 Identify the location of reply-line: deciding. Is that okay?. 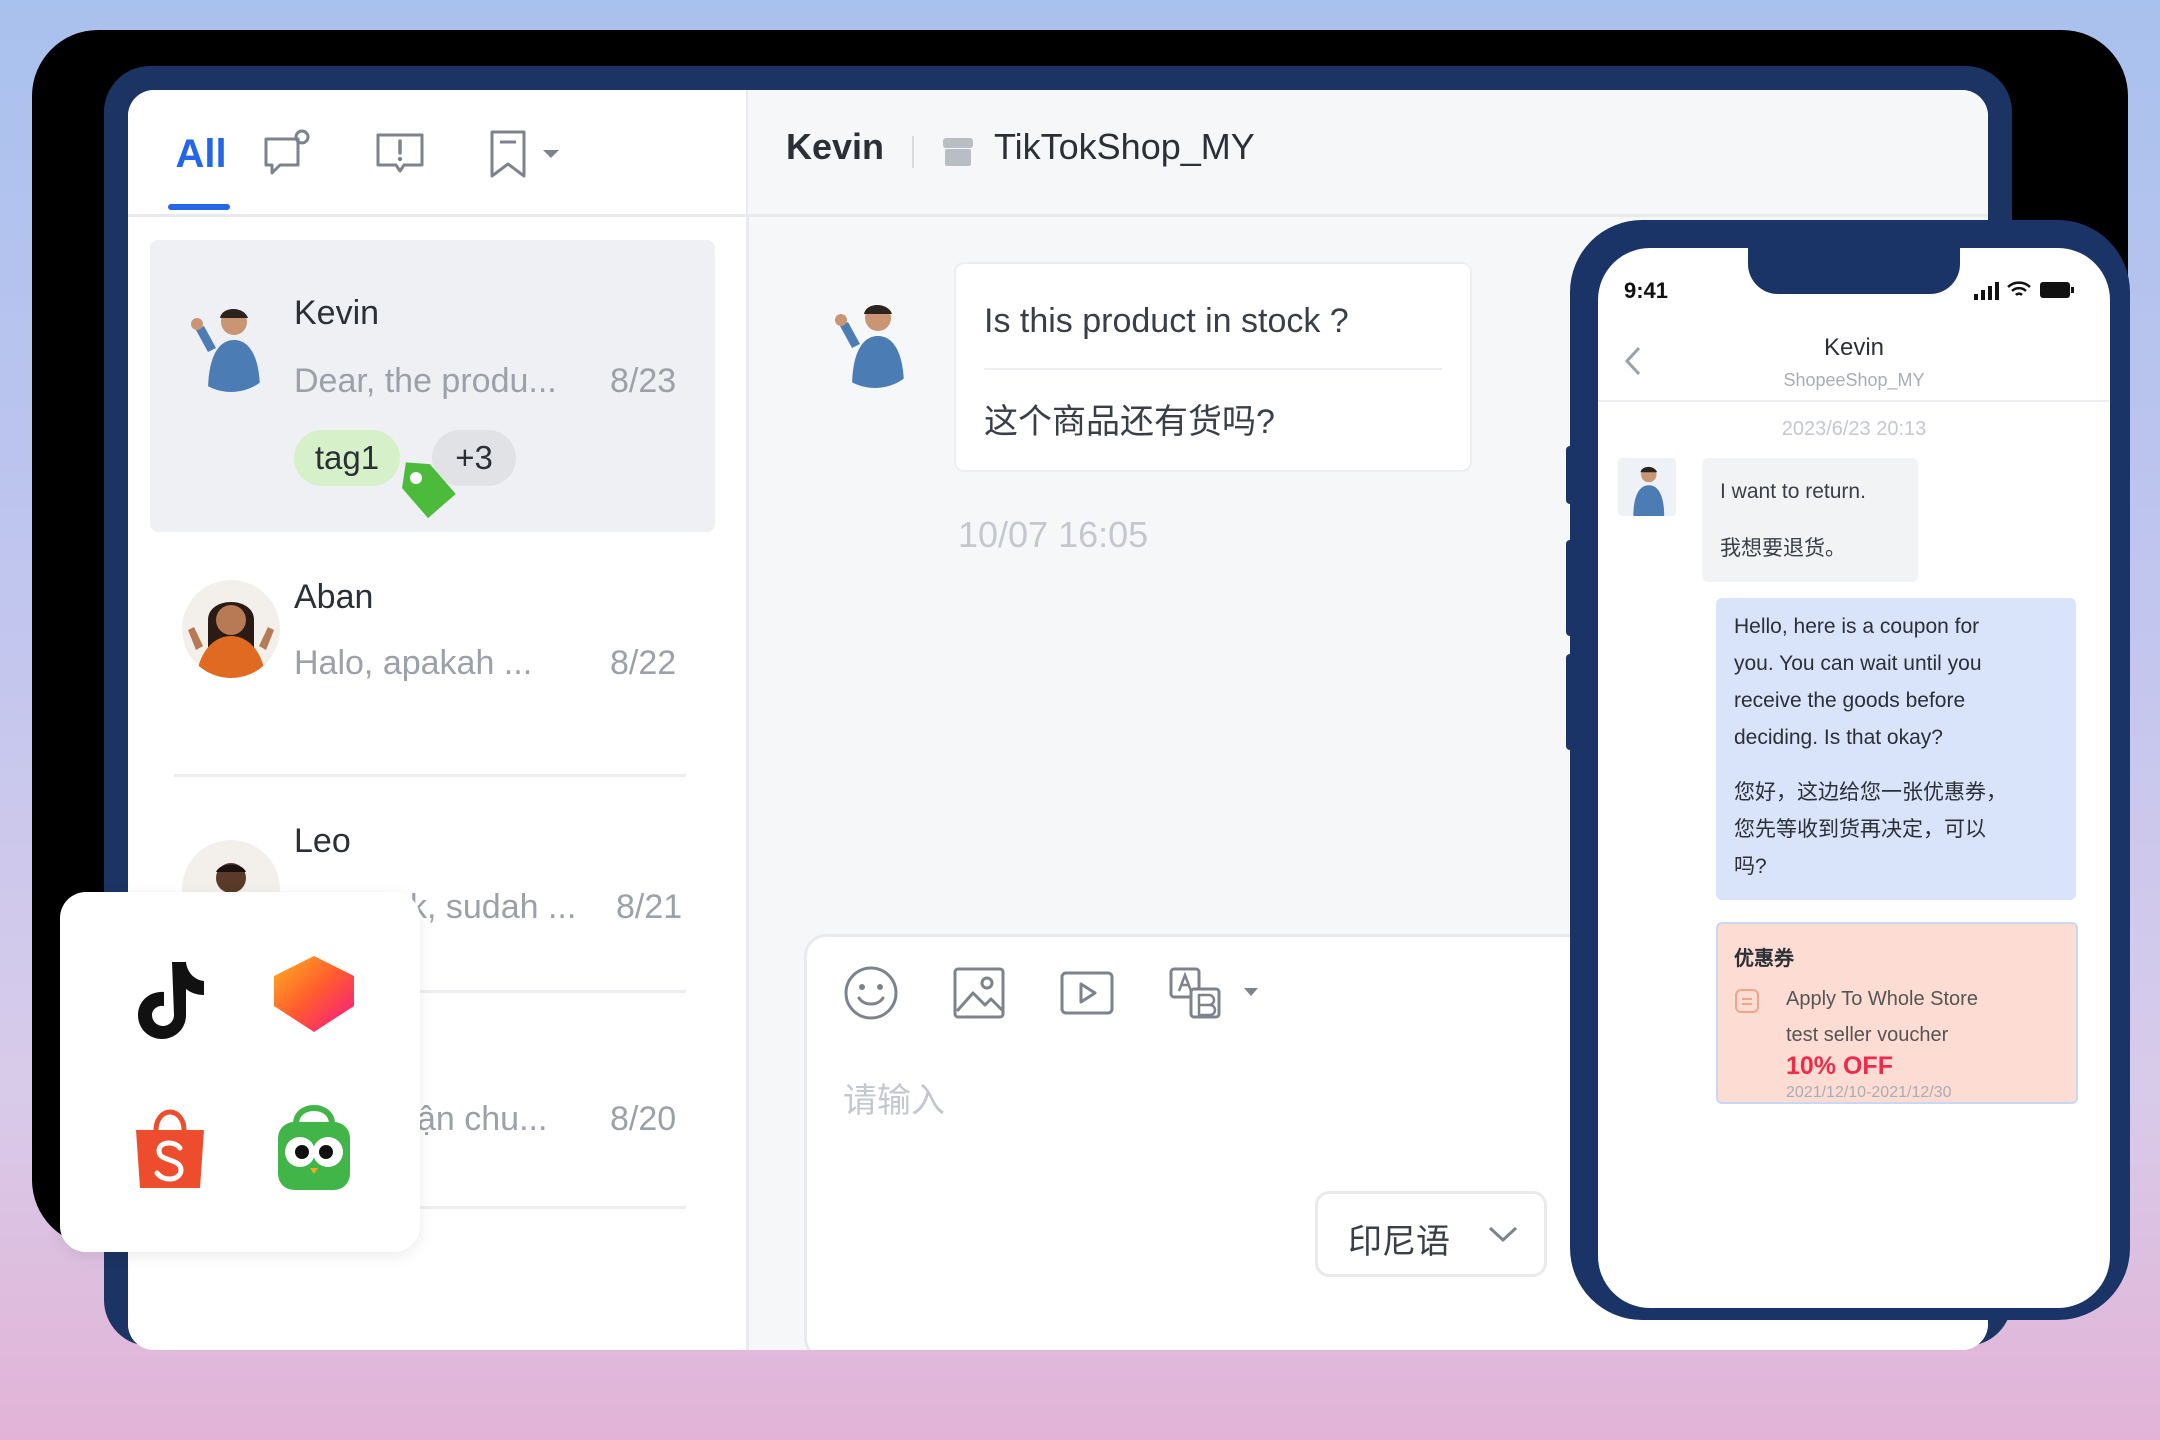
(1838, 737).